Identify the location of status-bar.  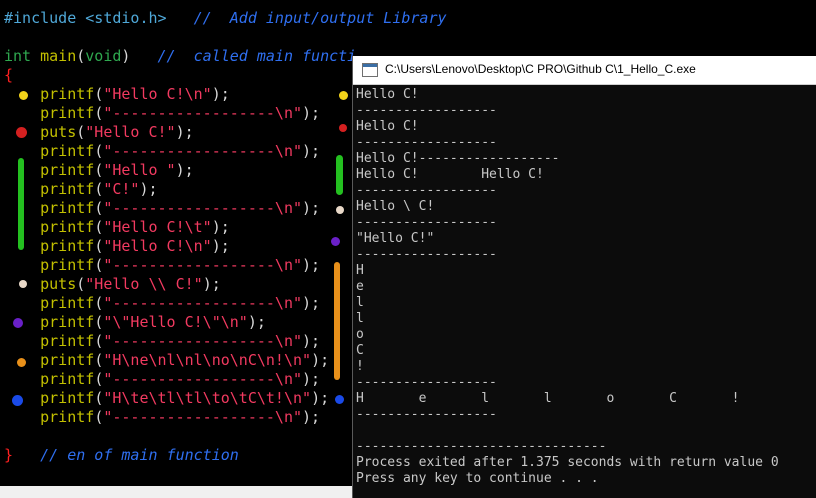
(176, 492).